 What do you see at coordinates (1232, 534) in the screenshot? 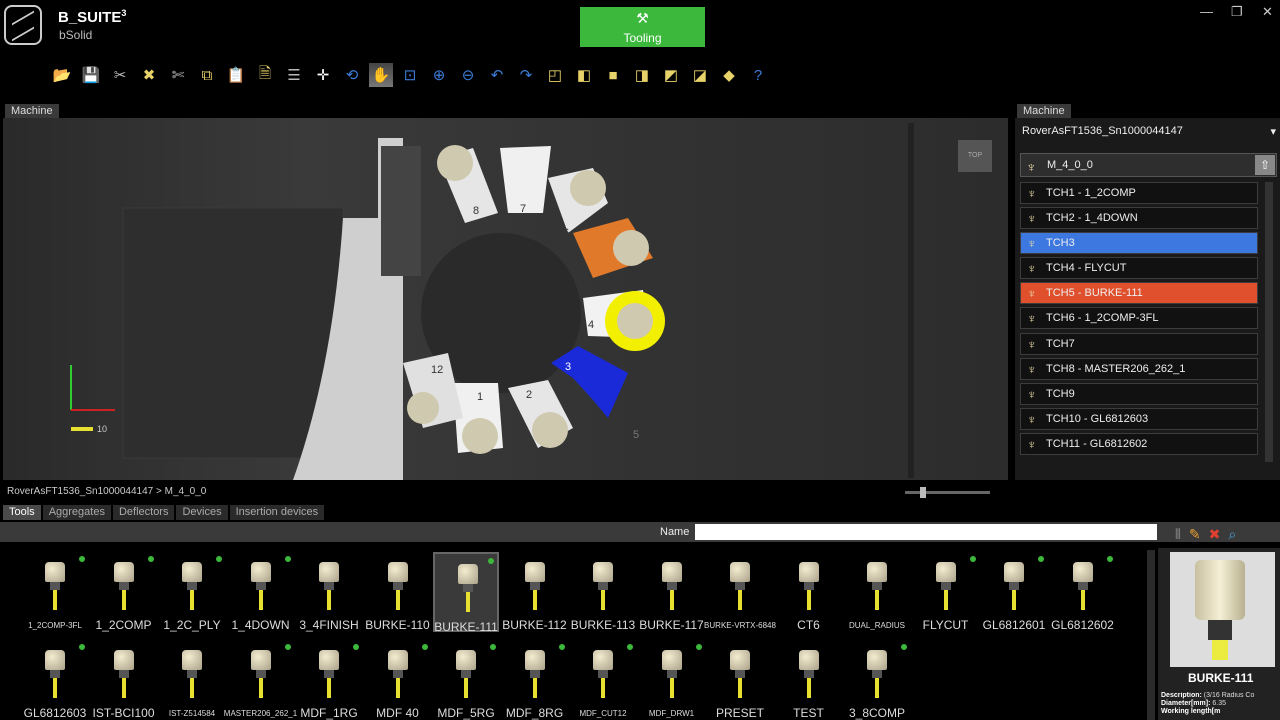
I see `search-icon: ⌕` at bounding box center [1232, 534].